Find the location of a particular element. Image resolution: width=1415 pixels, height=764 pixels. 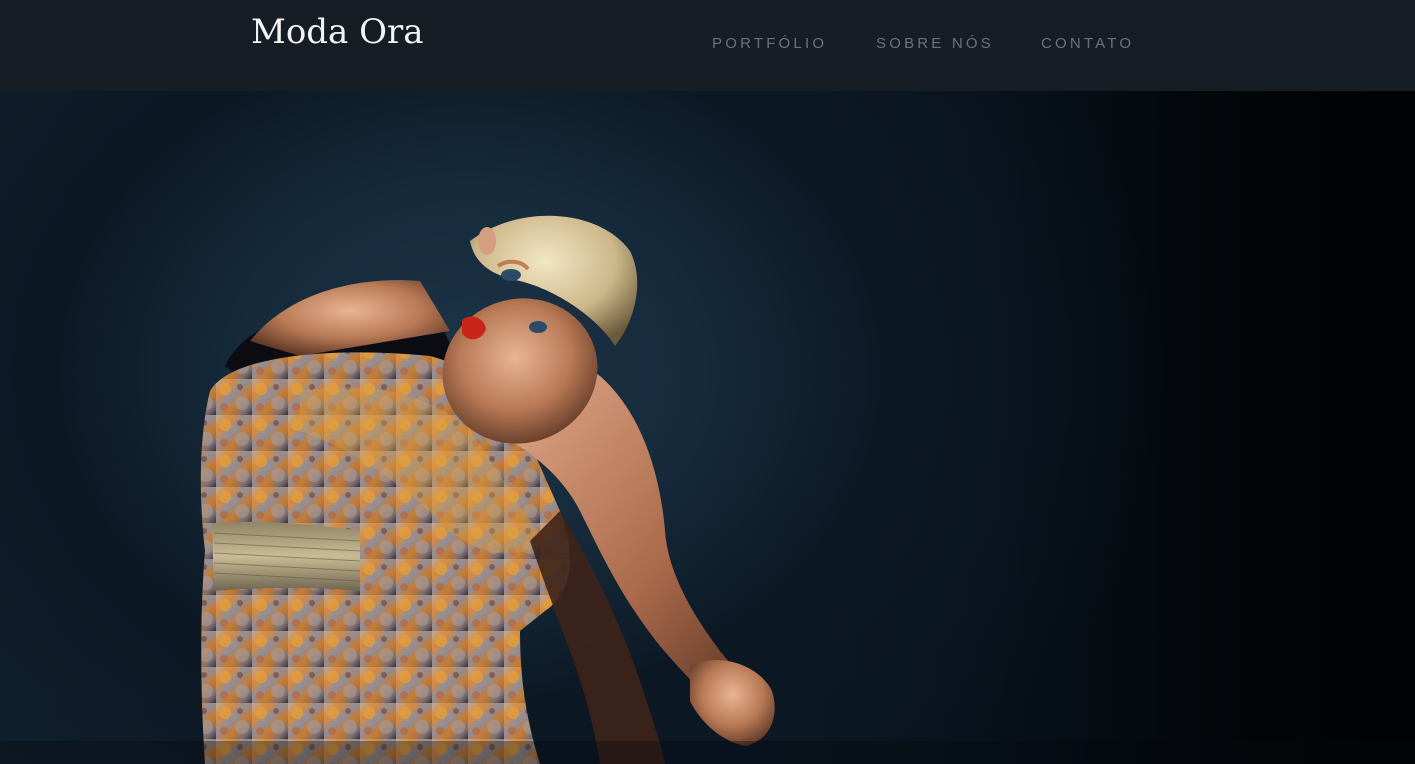

nav-link-portfolio: PORTFÓLIO is located at coordinates (769, 43).